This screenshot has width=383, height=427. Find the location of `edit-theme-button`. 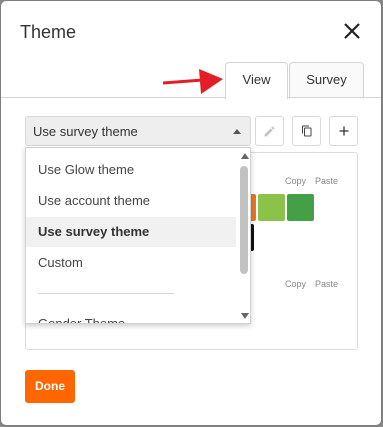

edit-theme-button is located at coordinates (269, 131).